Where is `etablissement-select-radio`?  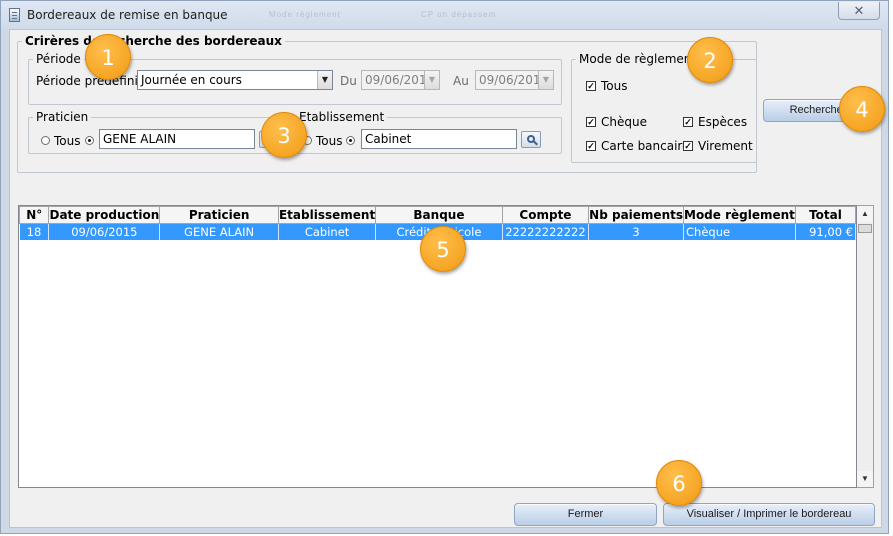 etablissement-select-radio is located at coordinates (350, 140).